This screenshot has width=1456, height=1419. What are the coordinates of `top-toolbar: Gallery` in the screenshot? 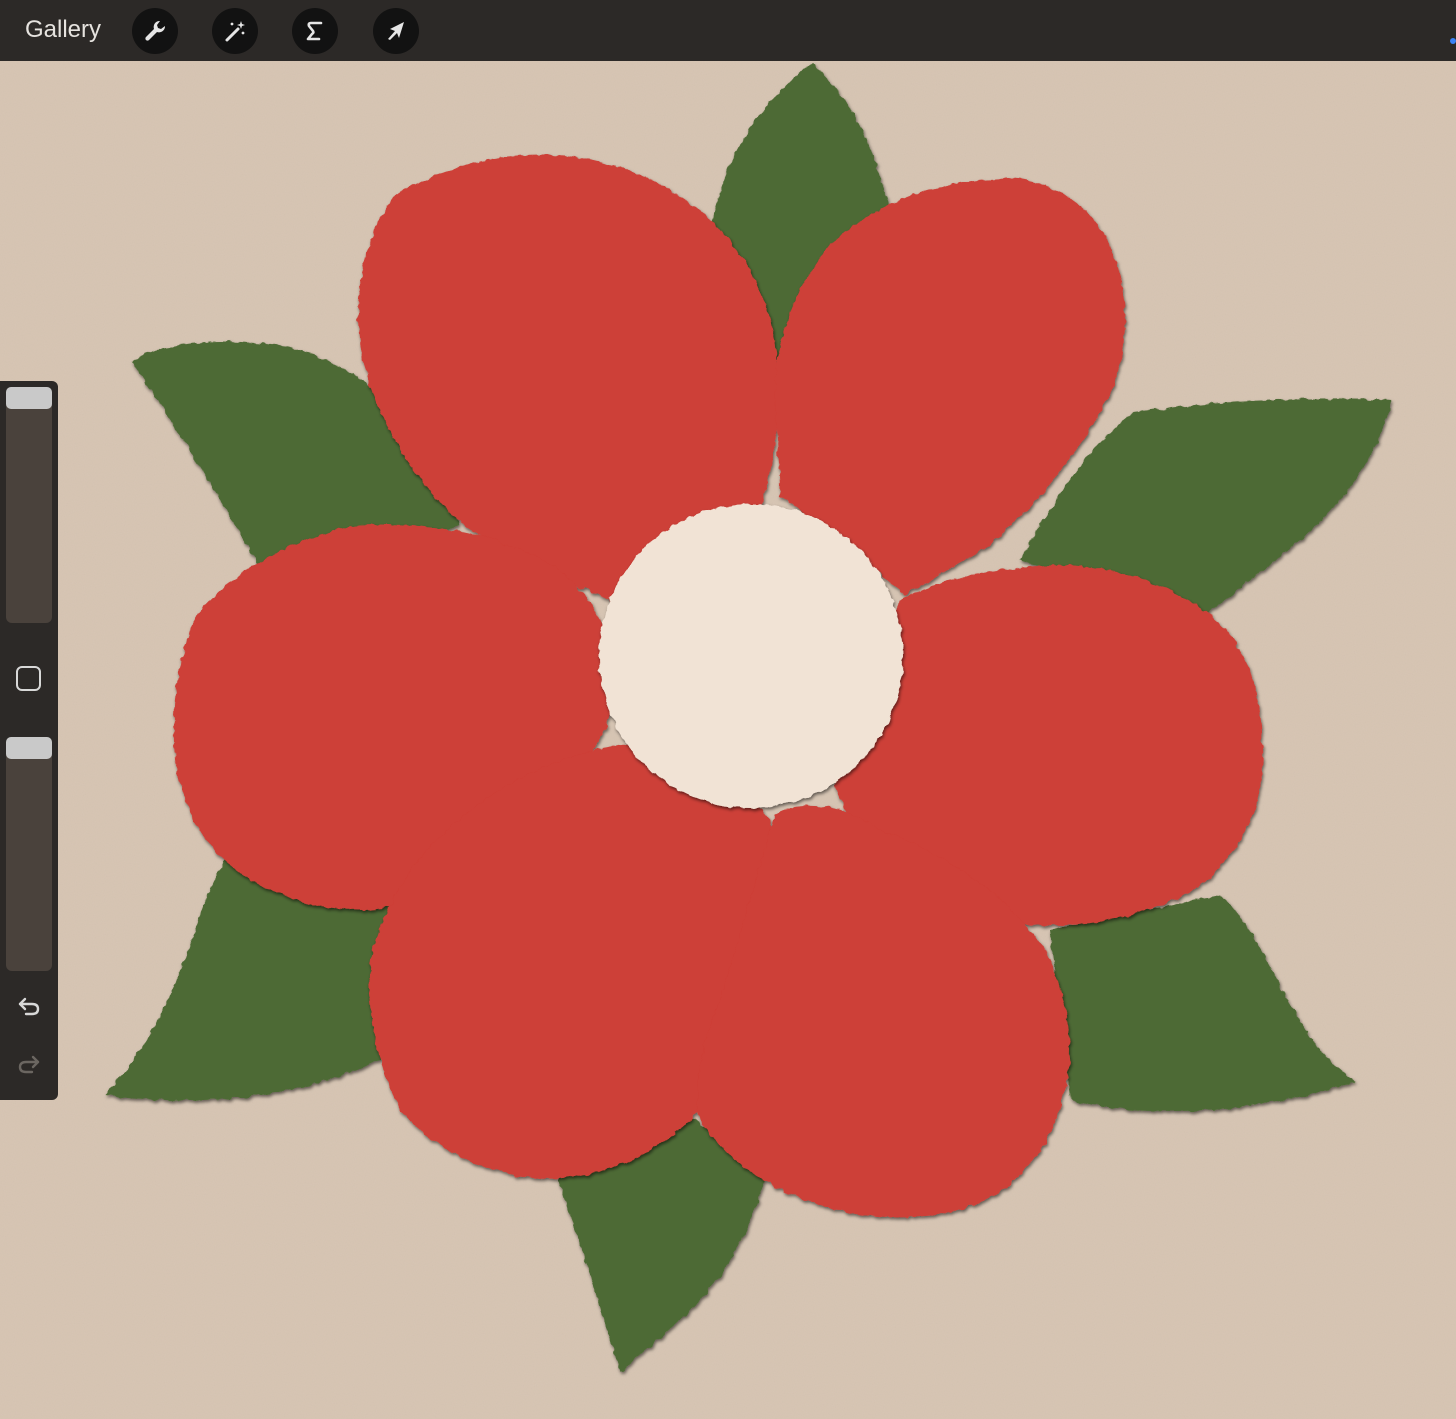 It's located at (728, 30).